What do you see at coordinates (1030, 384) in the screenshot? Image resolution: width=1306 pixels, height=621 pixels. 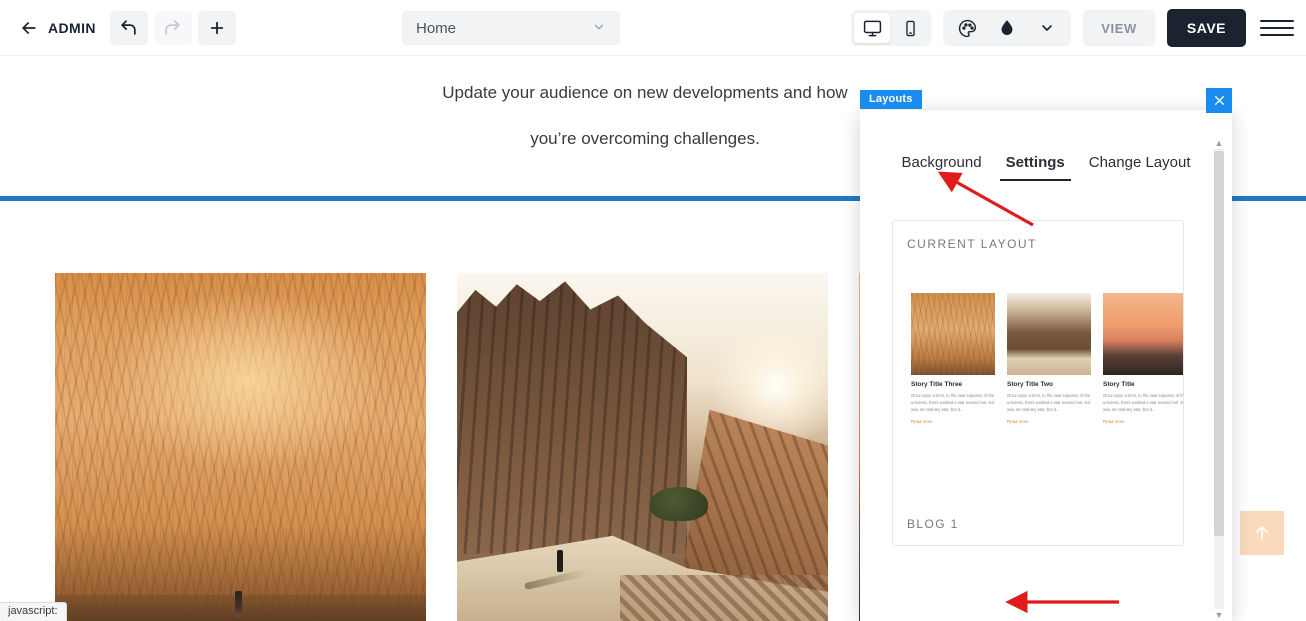 I see `preview-title-2: Story Title Two` at bounding box center [1030, 384].